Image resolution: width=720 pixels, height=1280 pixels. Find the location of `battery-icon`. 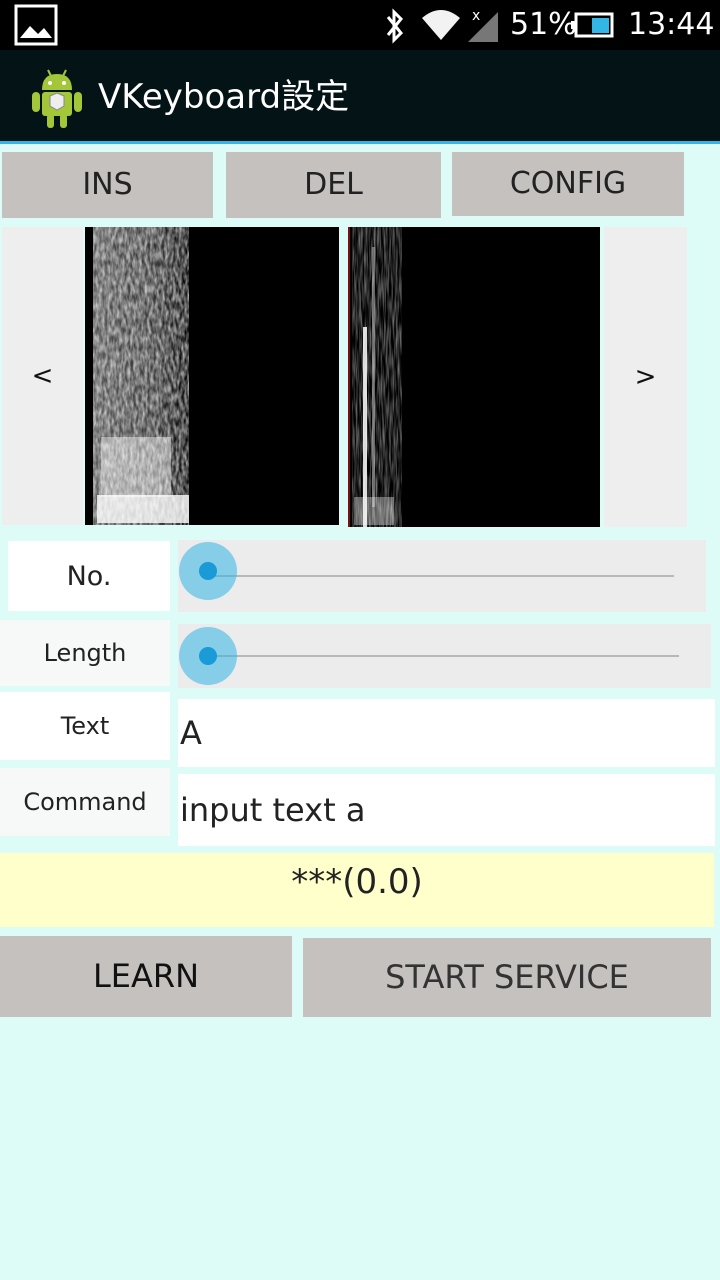

battery-icon is located at coordinates (592, 25).